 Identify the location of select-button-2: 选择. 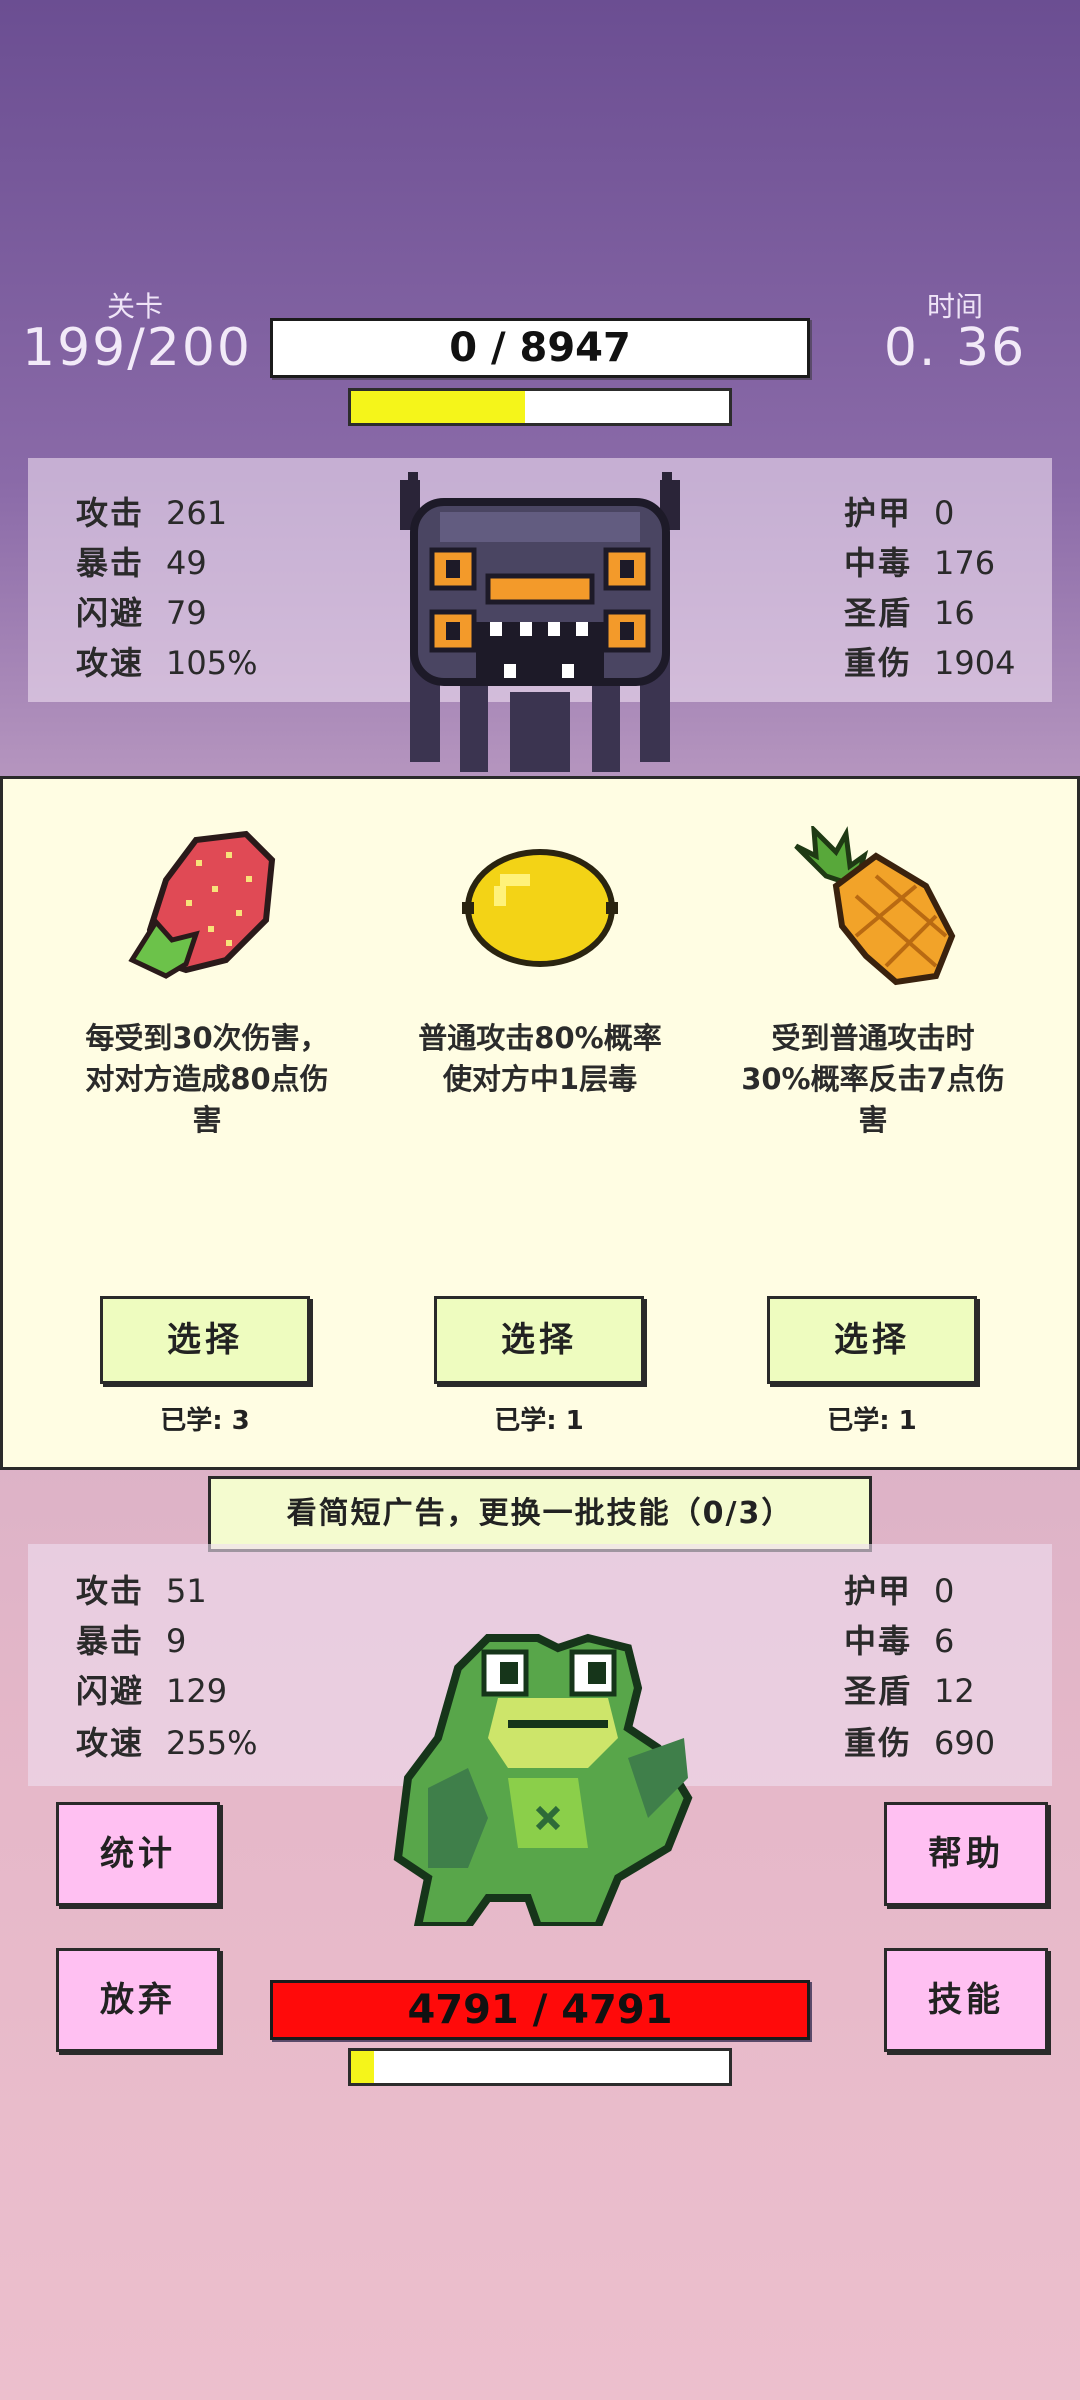
(539, 1340).